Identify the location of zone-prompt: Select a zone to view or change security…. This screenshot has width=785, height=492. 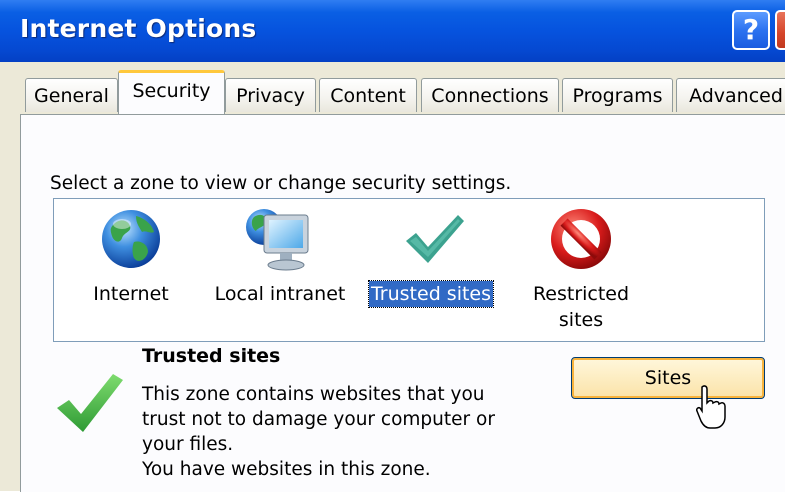
(281, 183).